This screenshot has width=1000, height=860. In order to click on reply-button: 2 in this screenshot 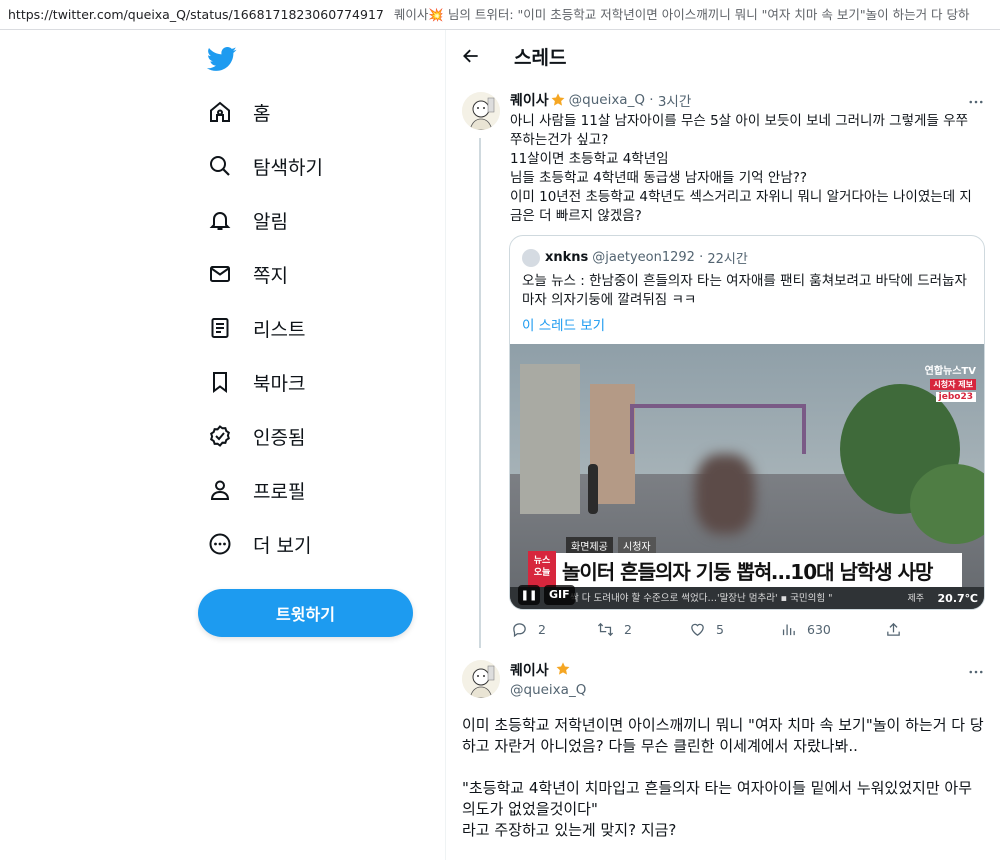, I will do `click(528, 629)`.